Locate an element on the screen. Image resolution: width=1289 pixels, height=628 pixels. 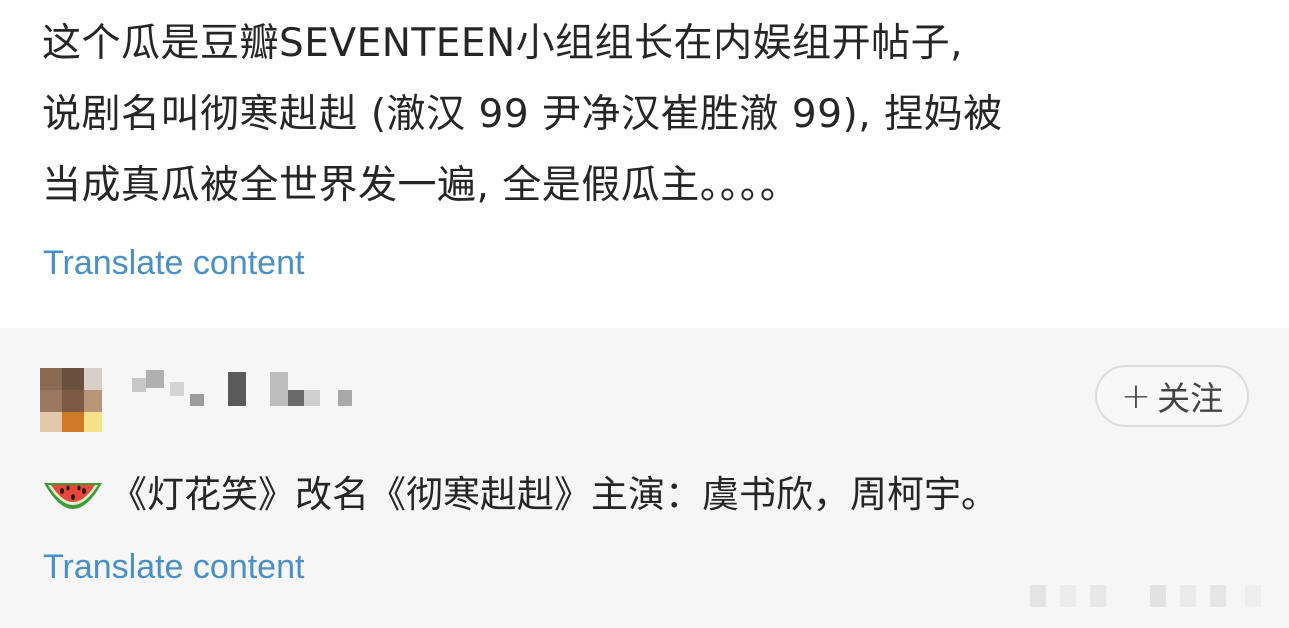
comment-translate-content-link: Translate content is located at coordinates (173, 567).